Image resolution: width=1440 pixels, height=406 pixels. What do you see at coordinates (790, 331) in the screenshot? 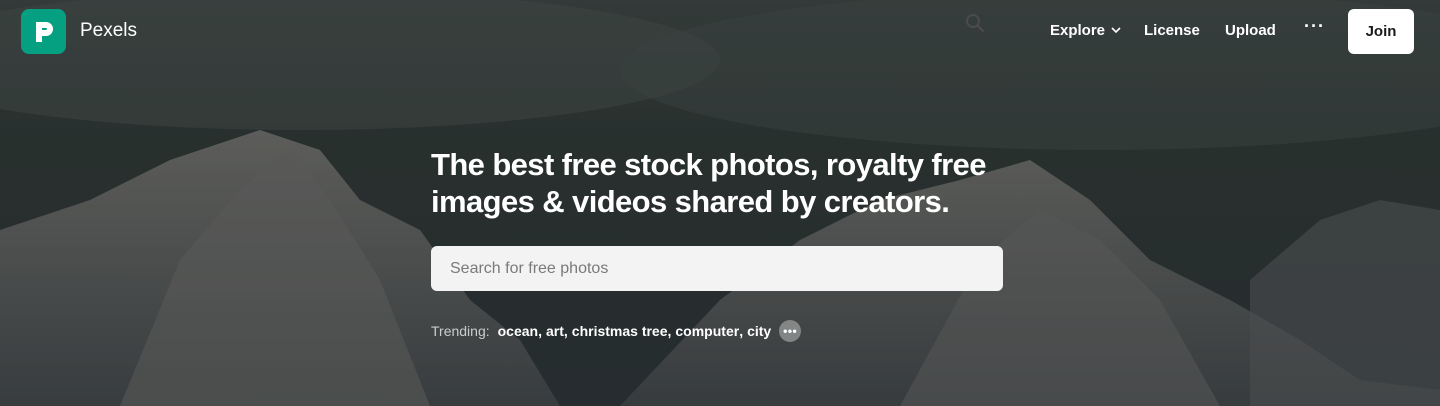
I see `trending-more-icon: •••` at bounding box center [790, 331].